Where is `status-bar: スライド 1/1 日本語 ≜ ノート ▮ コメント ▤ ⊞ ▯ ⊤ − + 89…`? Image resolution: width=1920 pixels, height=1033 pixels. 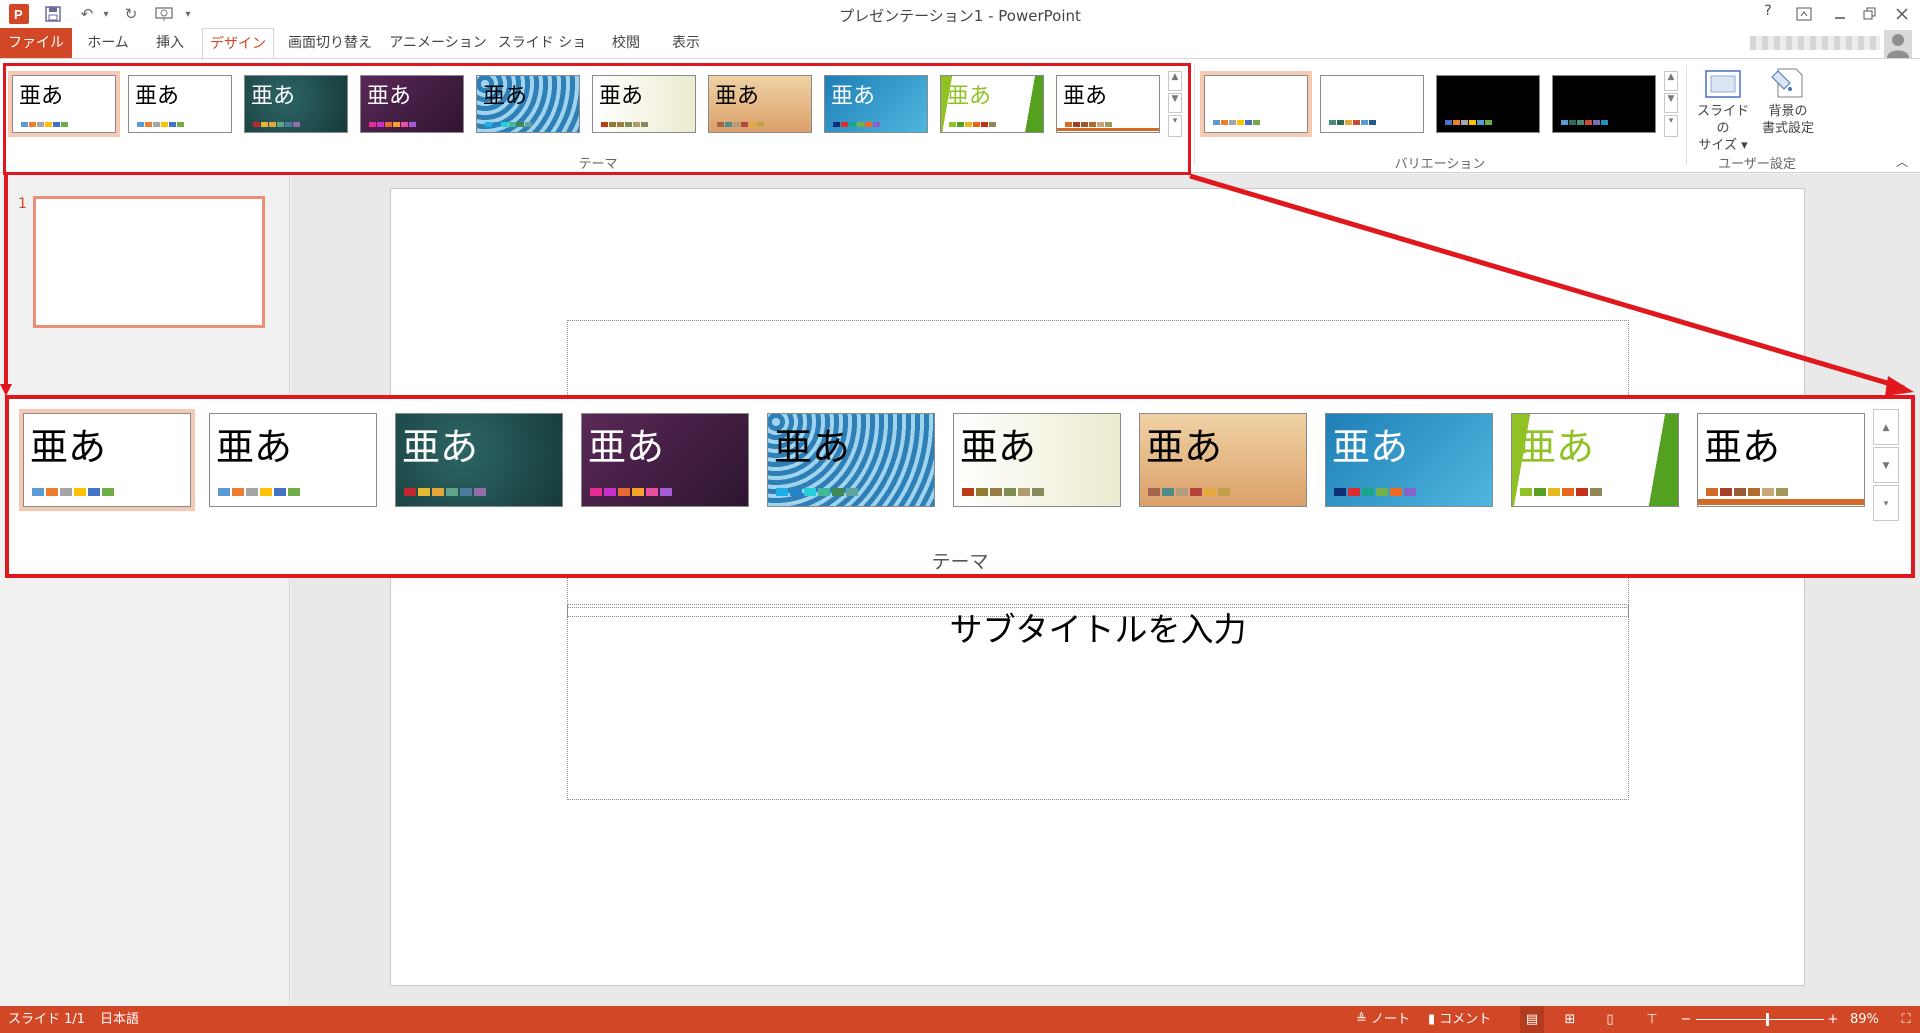 status-bar: スライド 1/1 日本語 ≜ ノート ▮ コメント ▤ ⊞ ▯ ⊤ − + 89… is located at coordinates (960, 1019).